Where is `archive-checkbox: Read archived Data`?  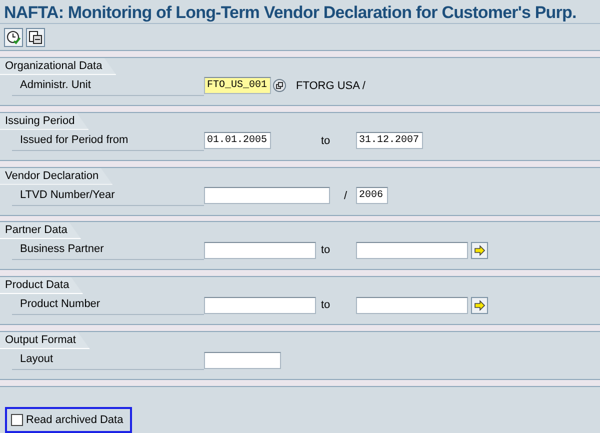 archive-checkbox: Read archived Data is located at coordinates (68, 420).